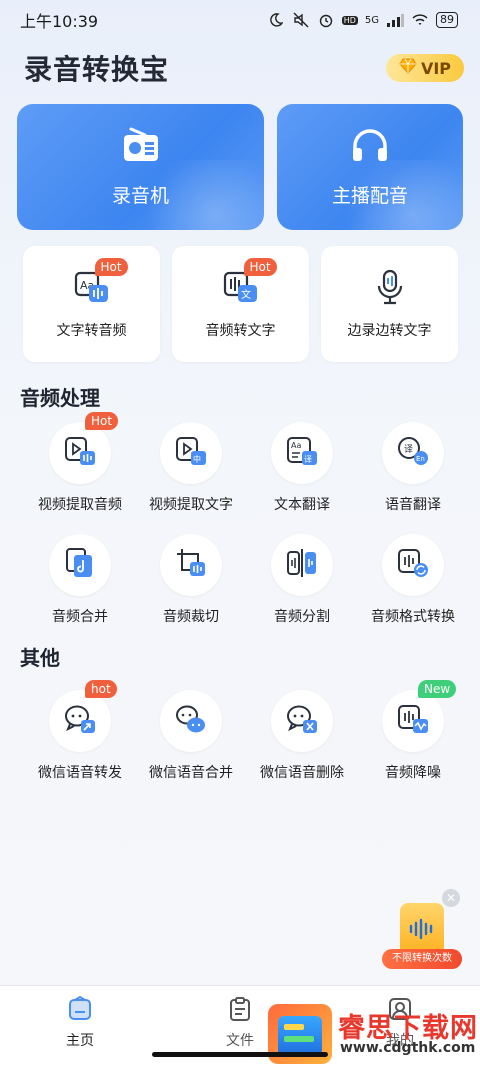 The width and height of the screenshot is (480, 1067). What do you see at coordinates (447, 20) in the screenshot?
I see `battery-indicator: 89` at bounding box center [447, 20].